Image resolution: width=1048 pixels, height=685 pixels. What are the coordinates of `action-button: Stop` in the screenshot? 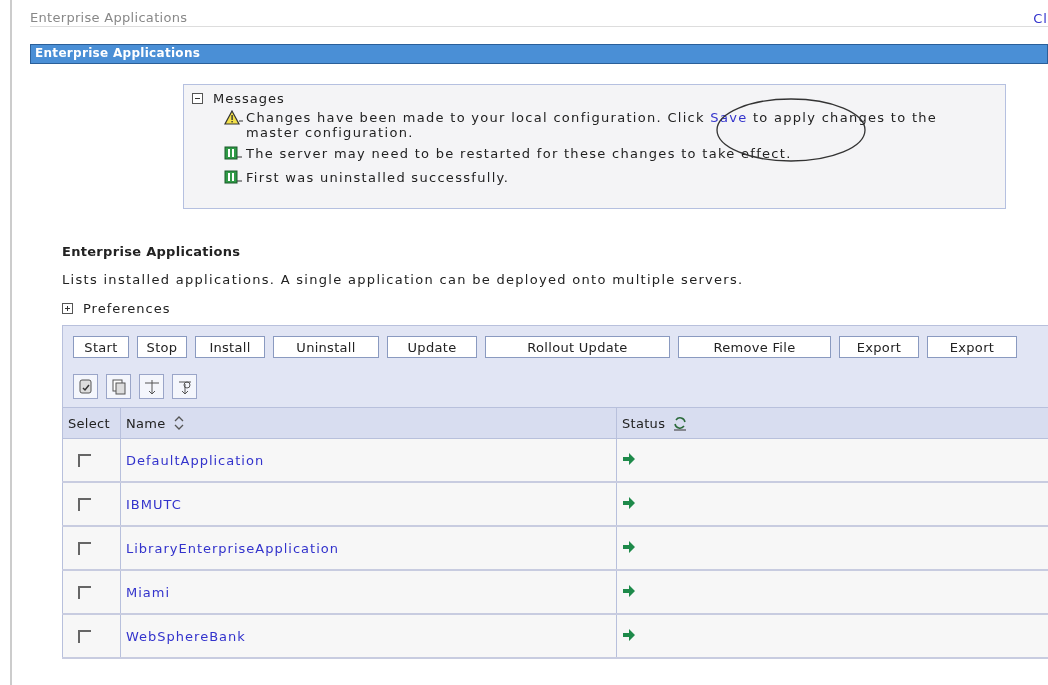 It's located at (162, 347).